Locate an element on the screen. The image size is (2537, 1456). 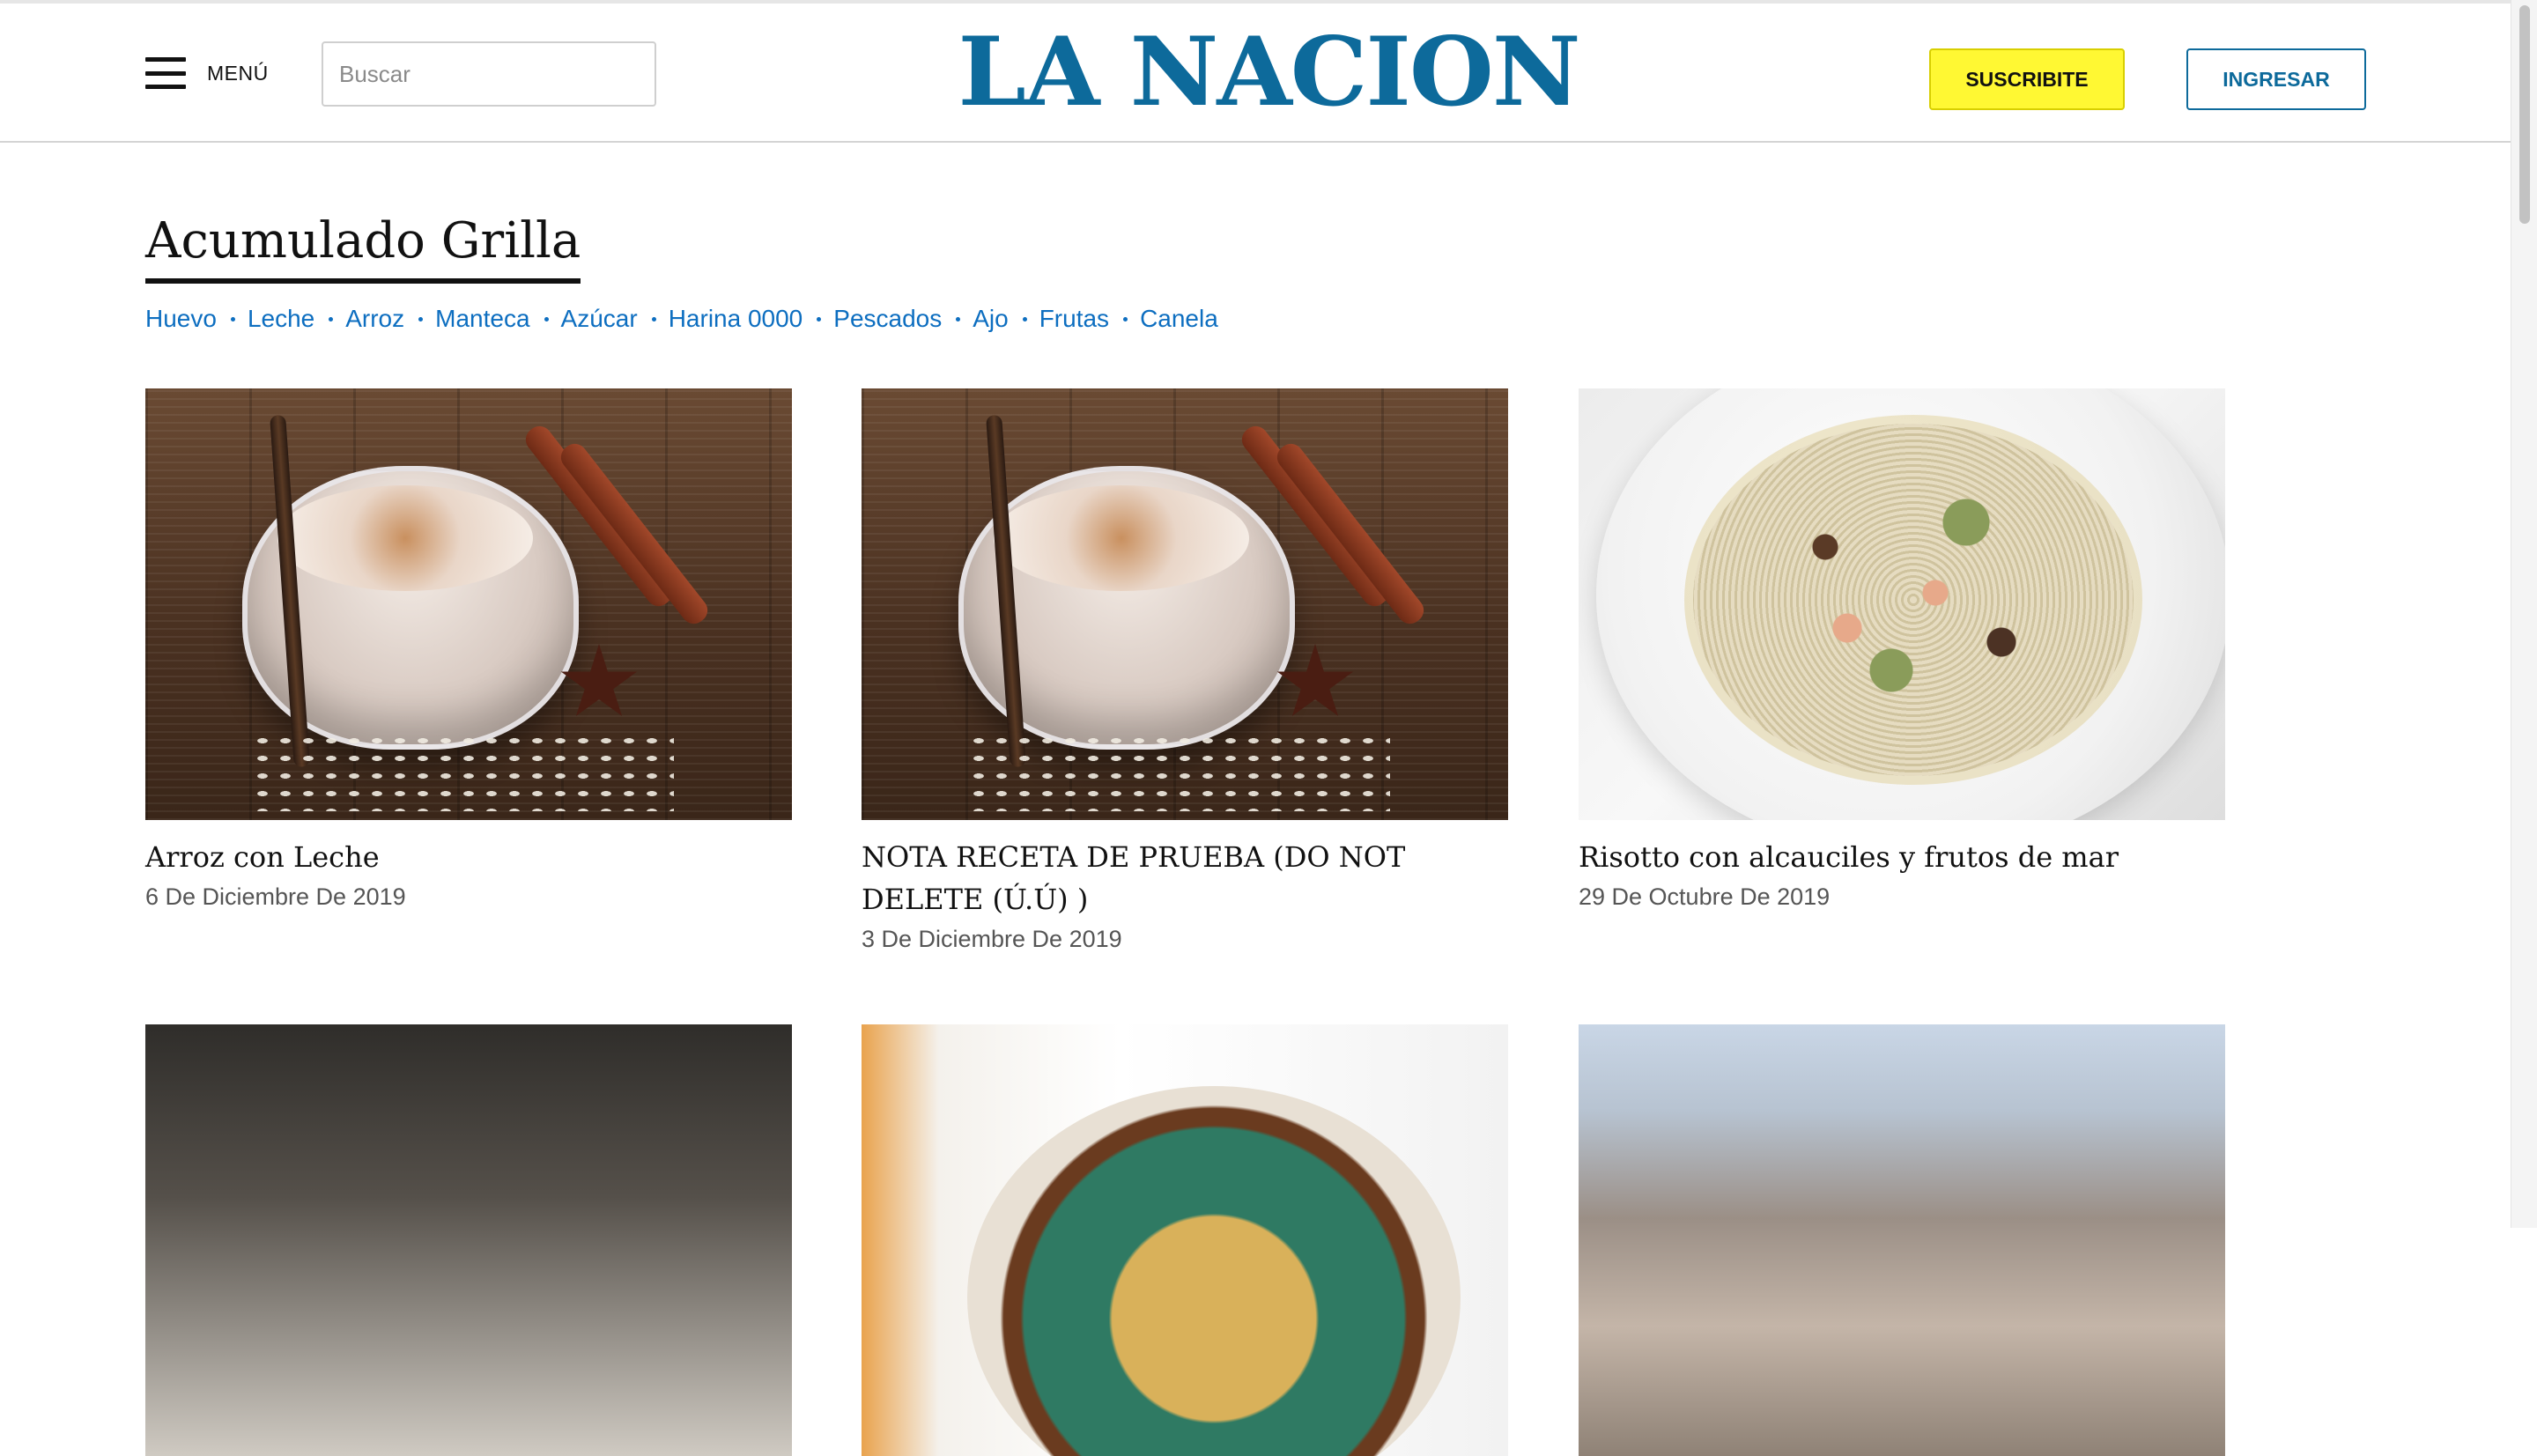
page-scrollbar is located at coordinates (2524, 614).